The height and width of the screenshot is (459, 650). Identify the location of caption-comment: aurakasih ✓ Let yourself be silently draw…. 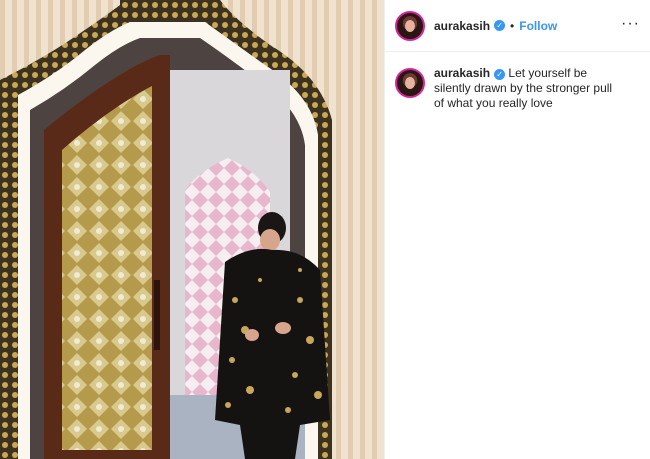
(517, 81).